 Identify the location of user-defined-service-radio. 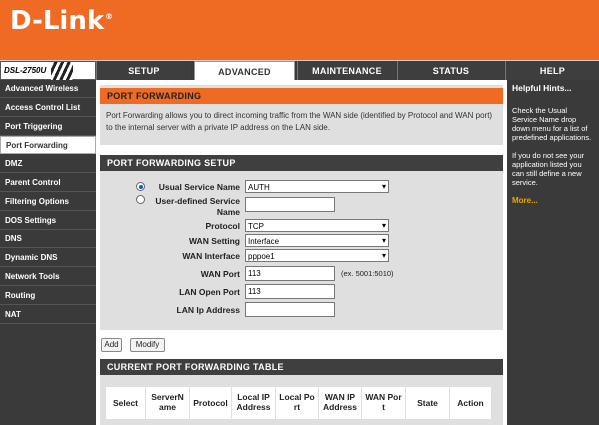
(140, 199).